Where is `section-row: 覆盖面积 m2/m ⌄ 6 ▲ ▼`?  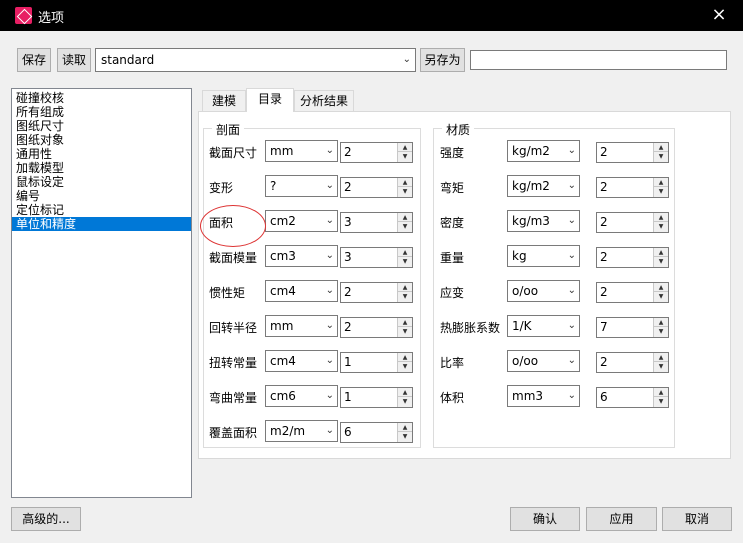 section-row: 覆盖面积 m2/m ⌄ 6 ▲ ▼ is located at coordinates (465, 432).